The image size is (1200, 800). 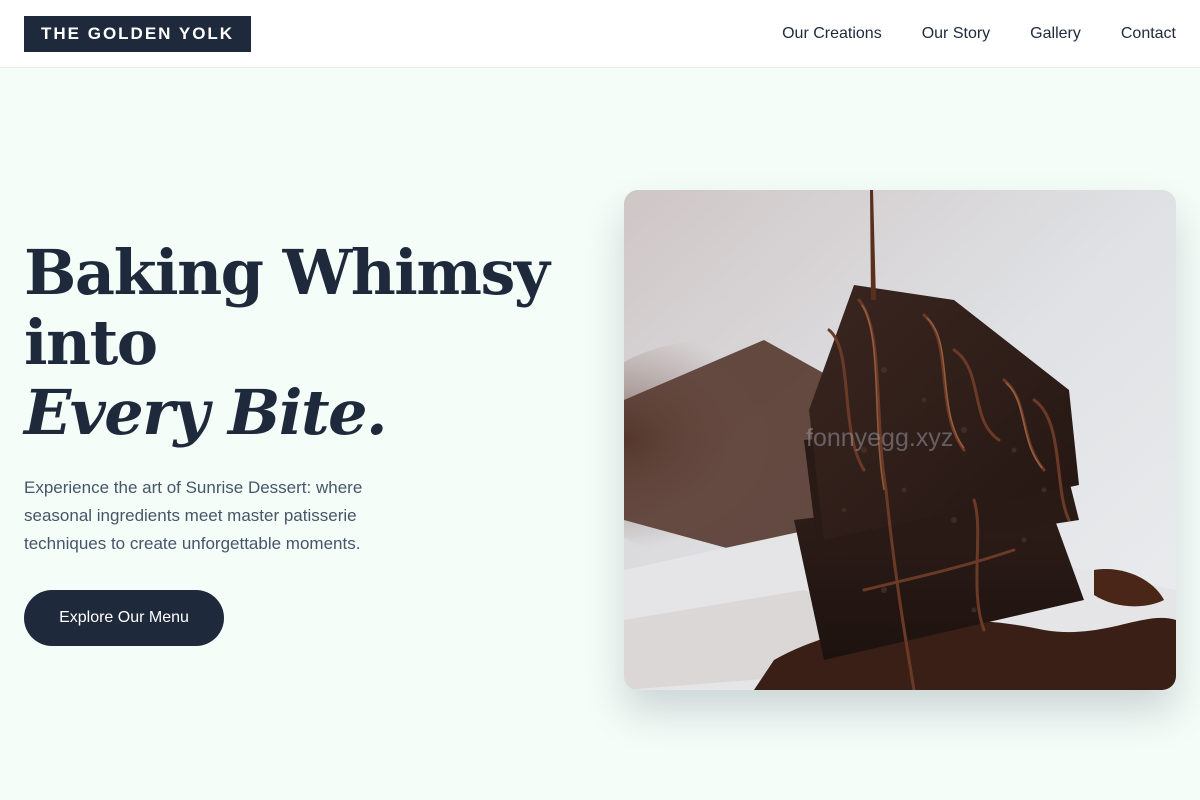 What do you see at coordinates (287, 272) in the screenshot?
I see `hero-title-line-1: Baking Whimsy` at bounding box center [287, 272].